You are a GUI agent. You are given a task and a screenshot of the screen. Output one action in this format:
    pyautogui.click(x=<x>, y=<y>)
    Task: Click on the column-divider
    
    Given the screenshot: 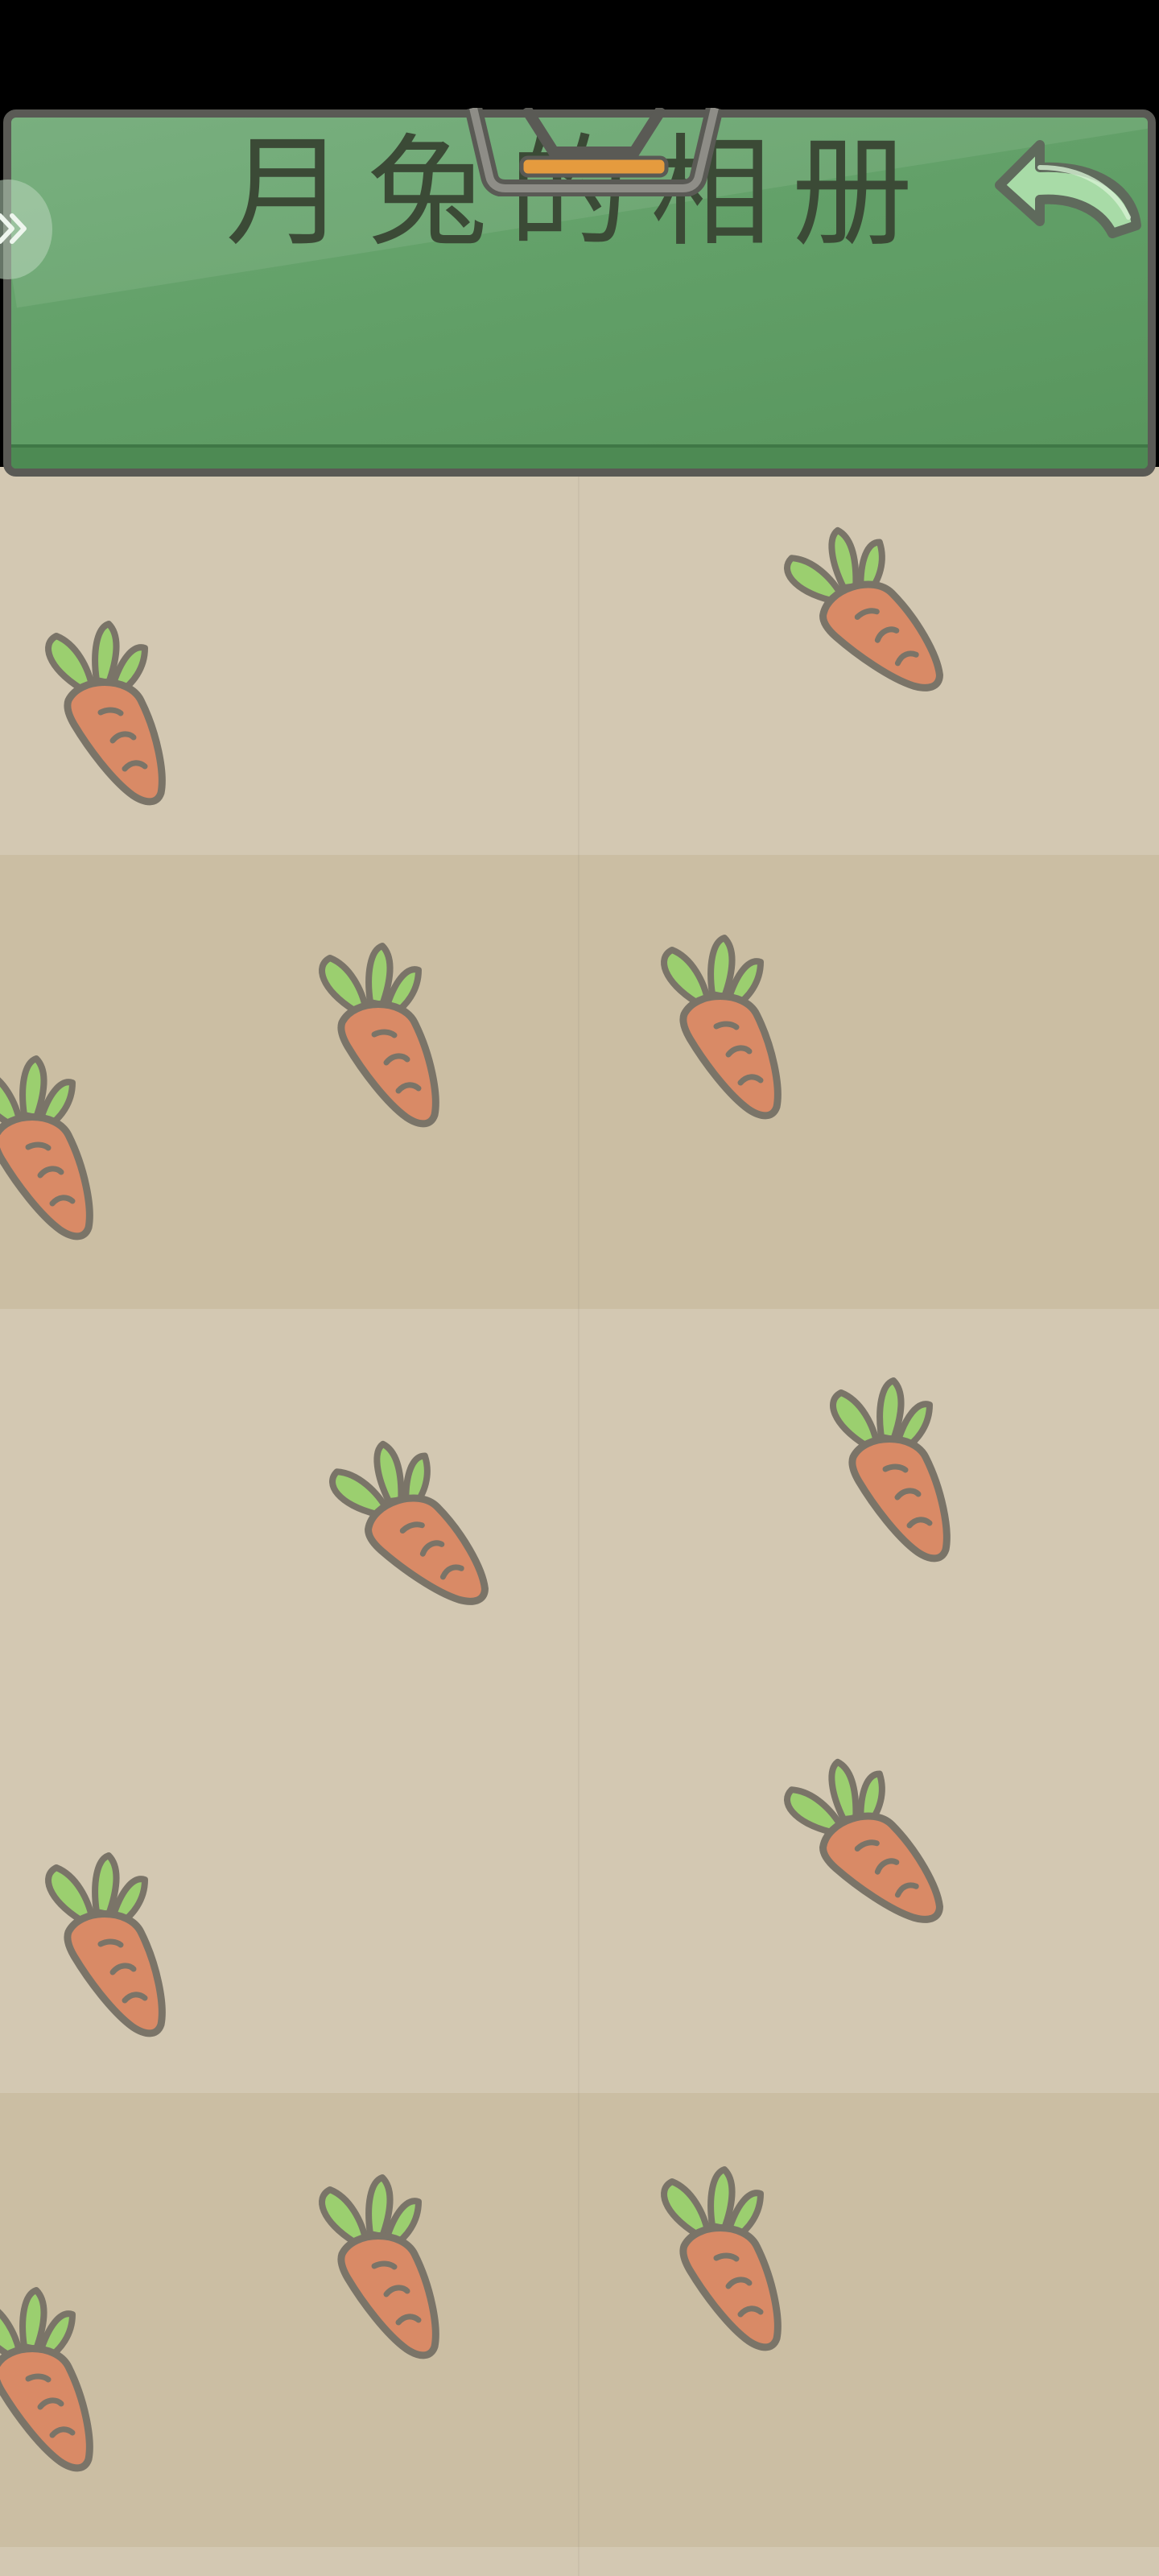 What is the action you would take?
    pyautogui.click(x=579, y=1521)
    